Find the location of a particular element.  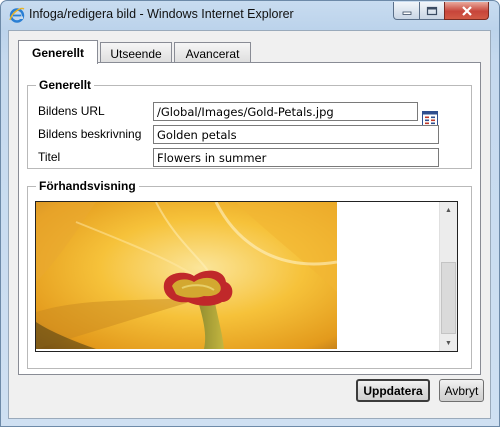

url-input is located at coordinates (285, 111).